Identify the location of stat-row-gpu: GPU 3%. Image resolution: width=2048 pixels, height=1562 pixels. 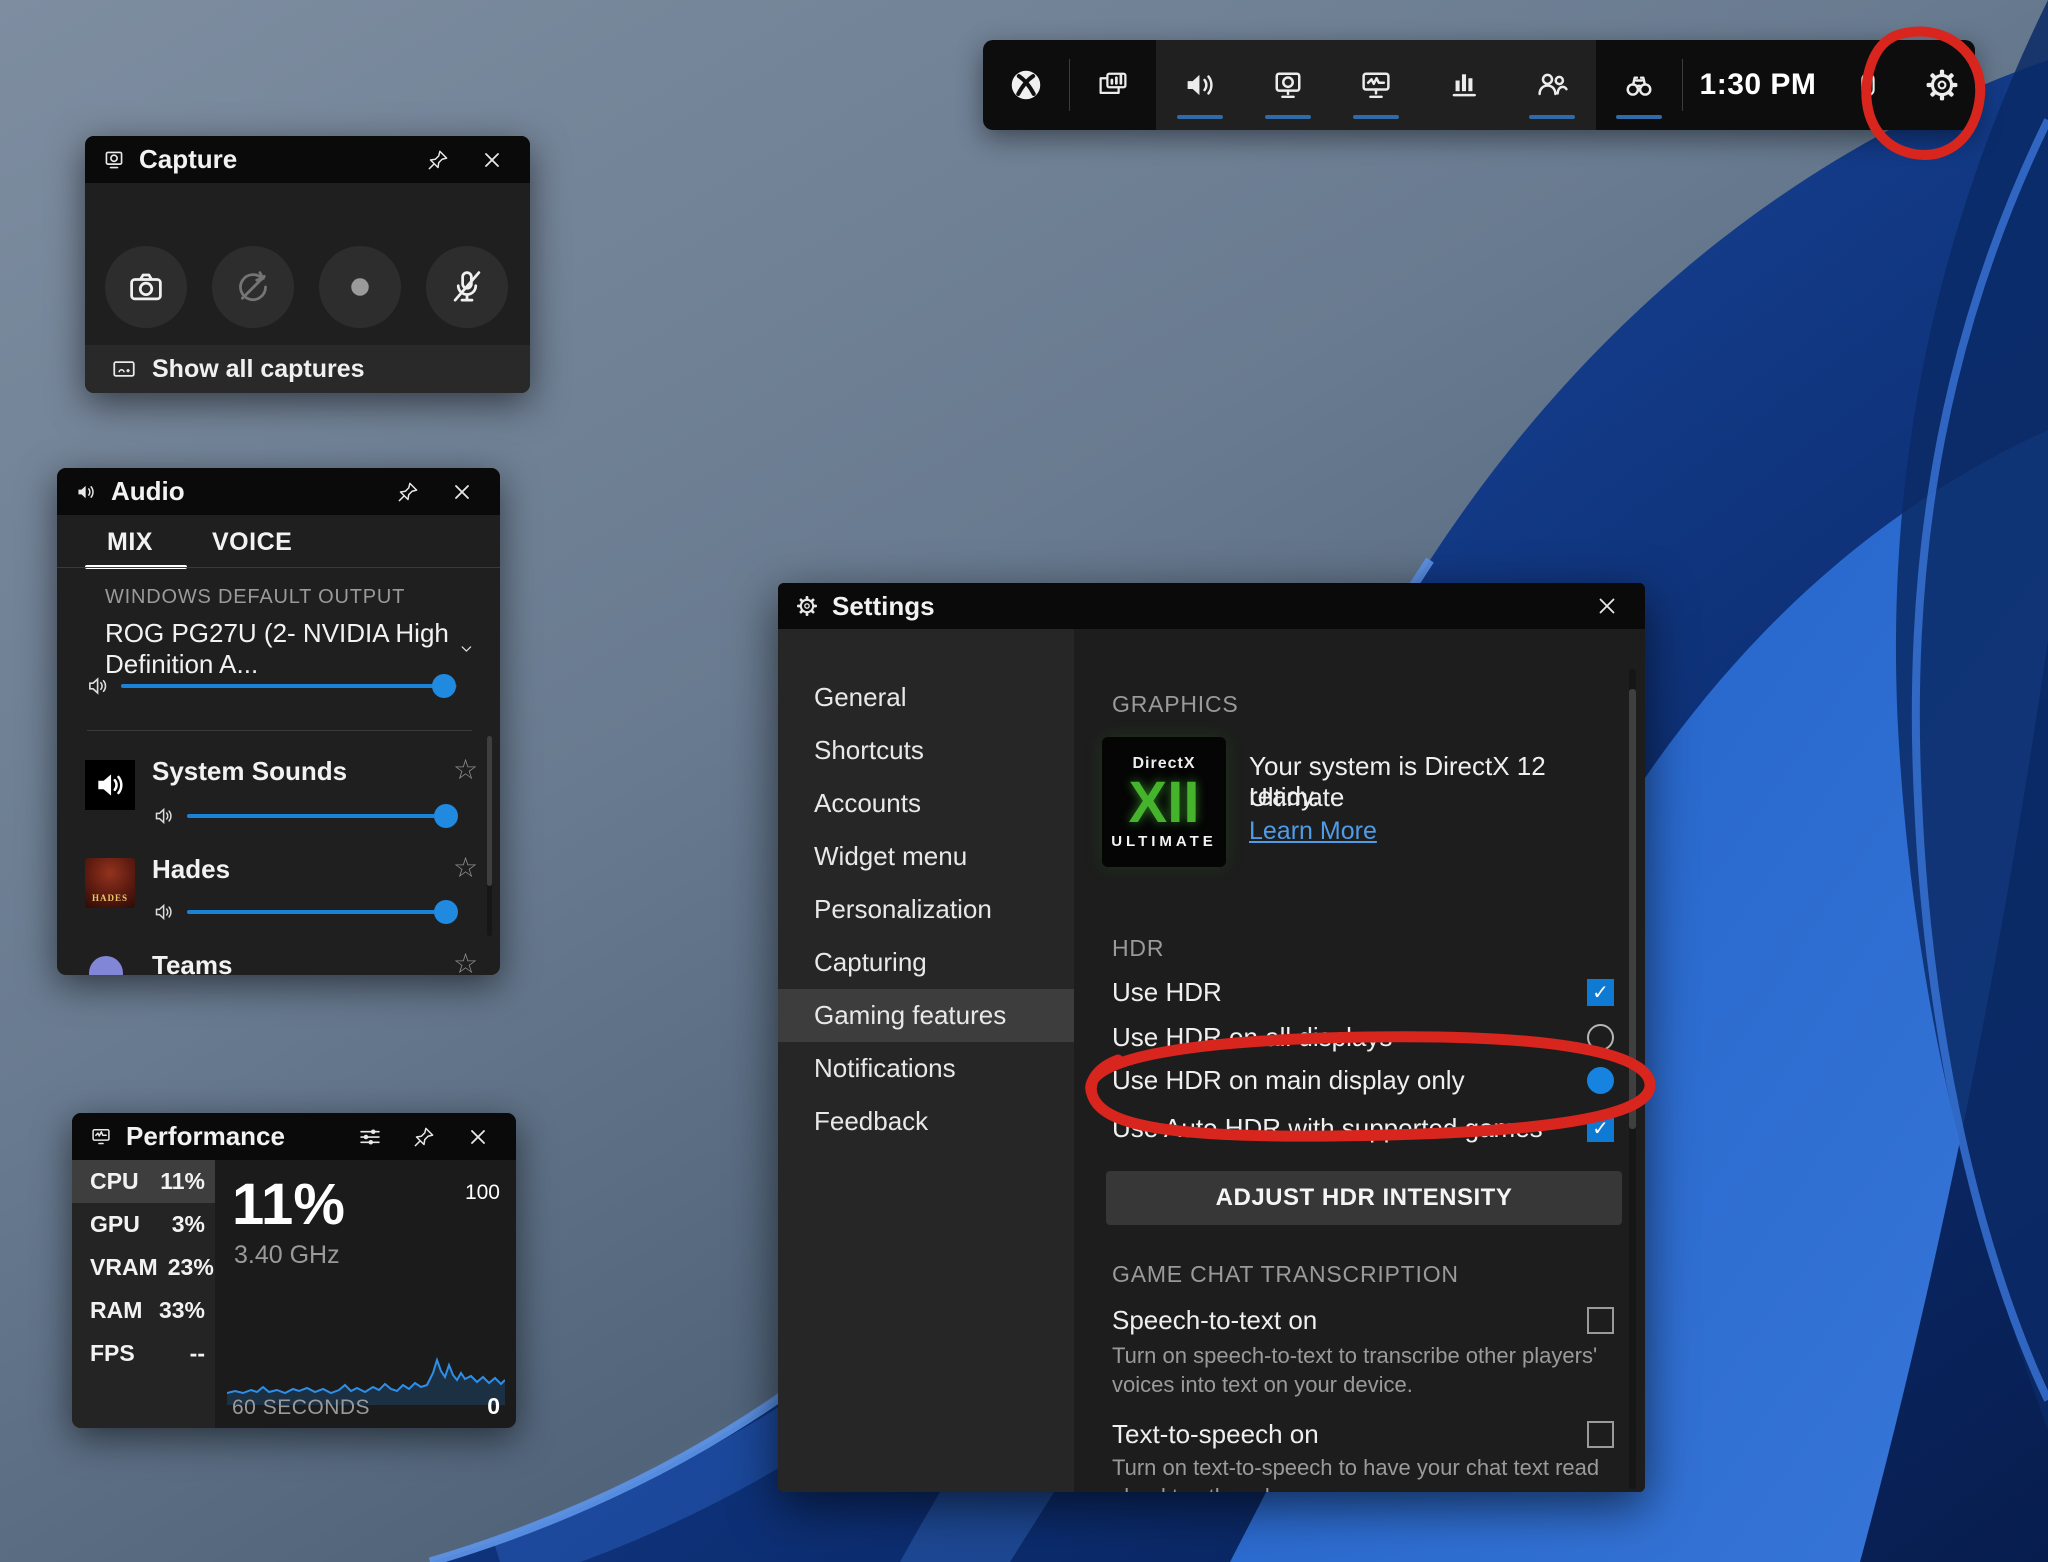
(143, 1224).